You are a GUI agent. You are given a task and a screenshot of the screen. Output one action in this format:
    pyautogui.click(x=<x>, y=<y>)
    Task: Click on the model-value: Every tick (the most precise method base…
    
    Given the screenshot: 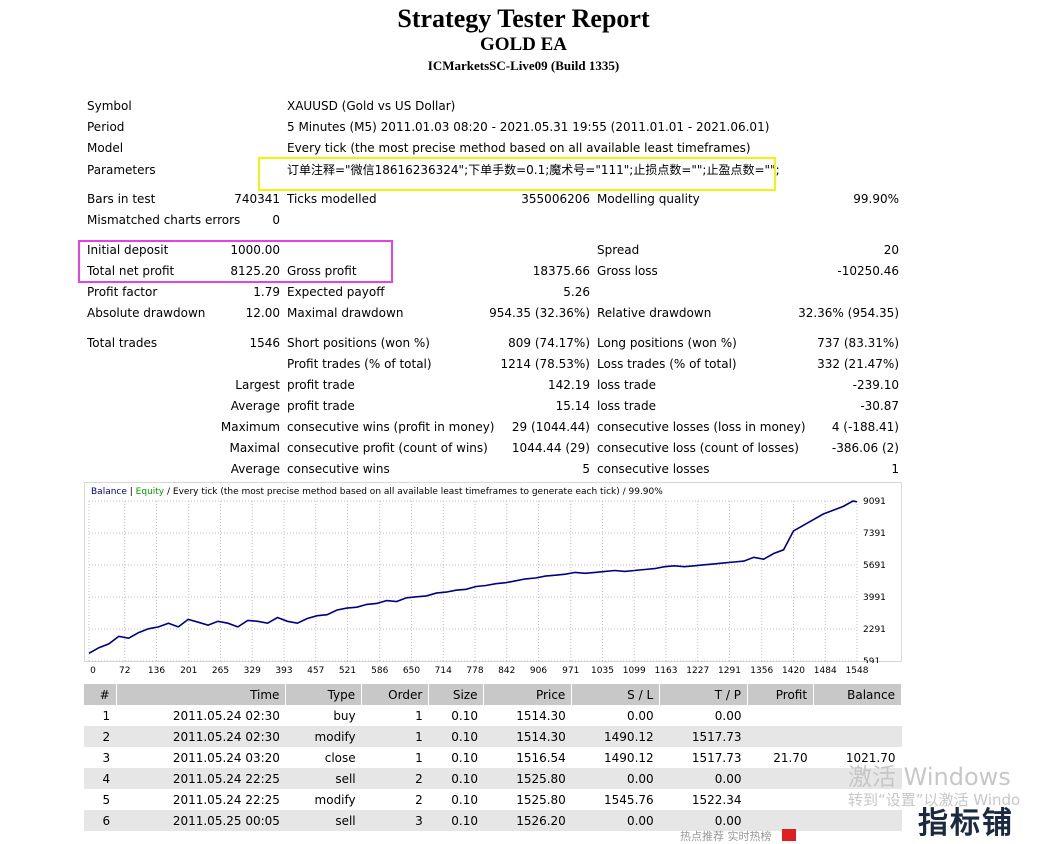 What is the action you would take?
    pyautogui.click(x=519, y=148)
    